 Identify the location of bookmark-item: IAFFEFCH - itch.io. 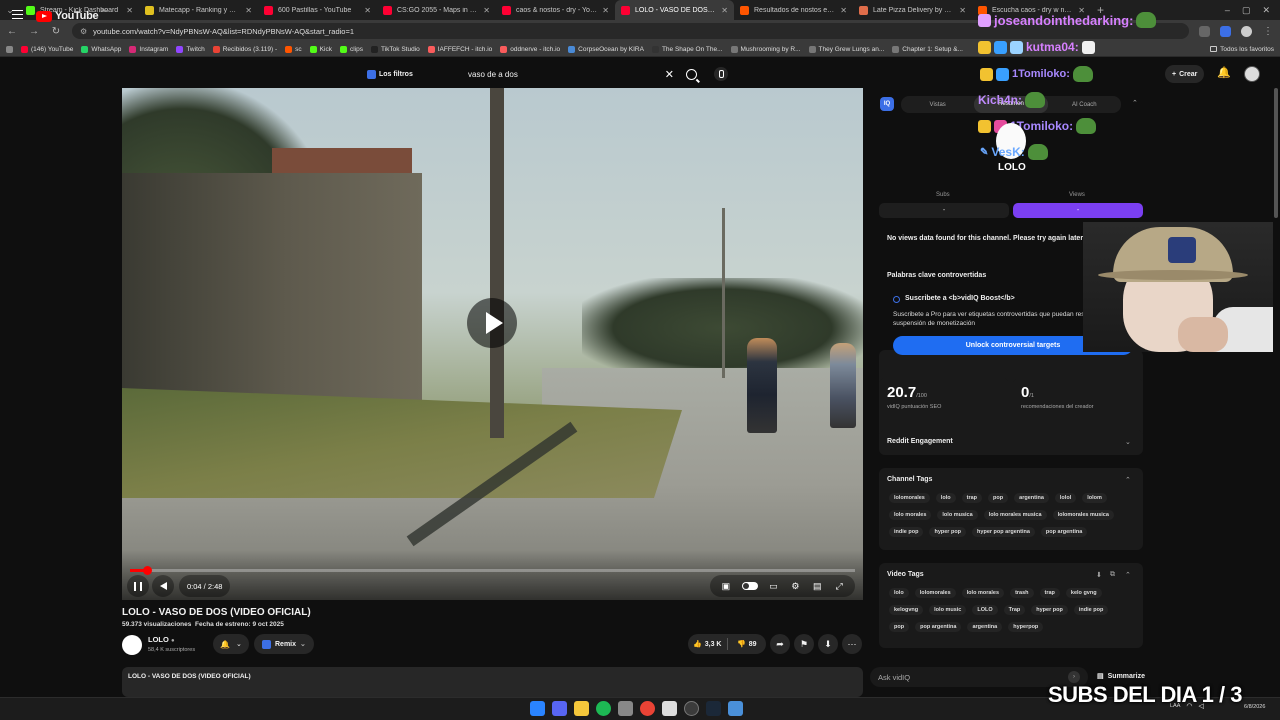
(459, 49).